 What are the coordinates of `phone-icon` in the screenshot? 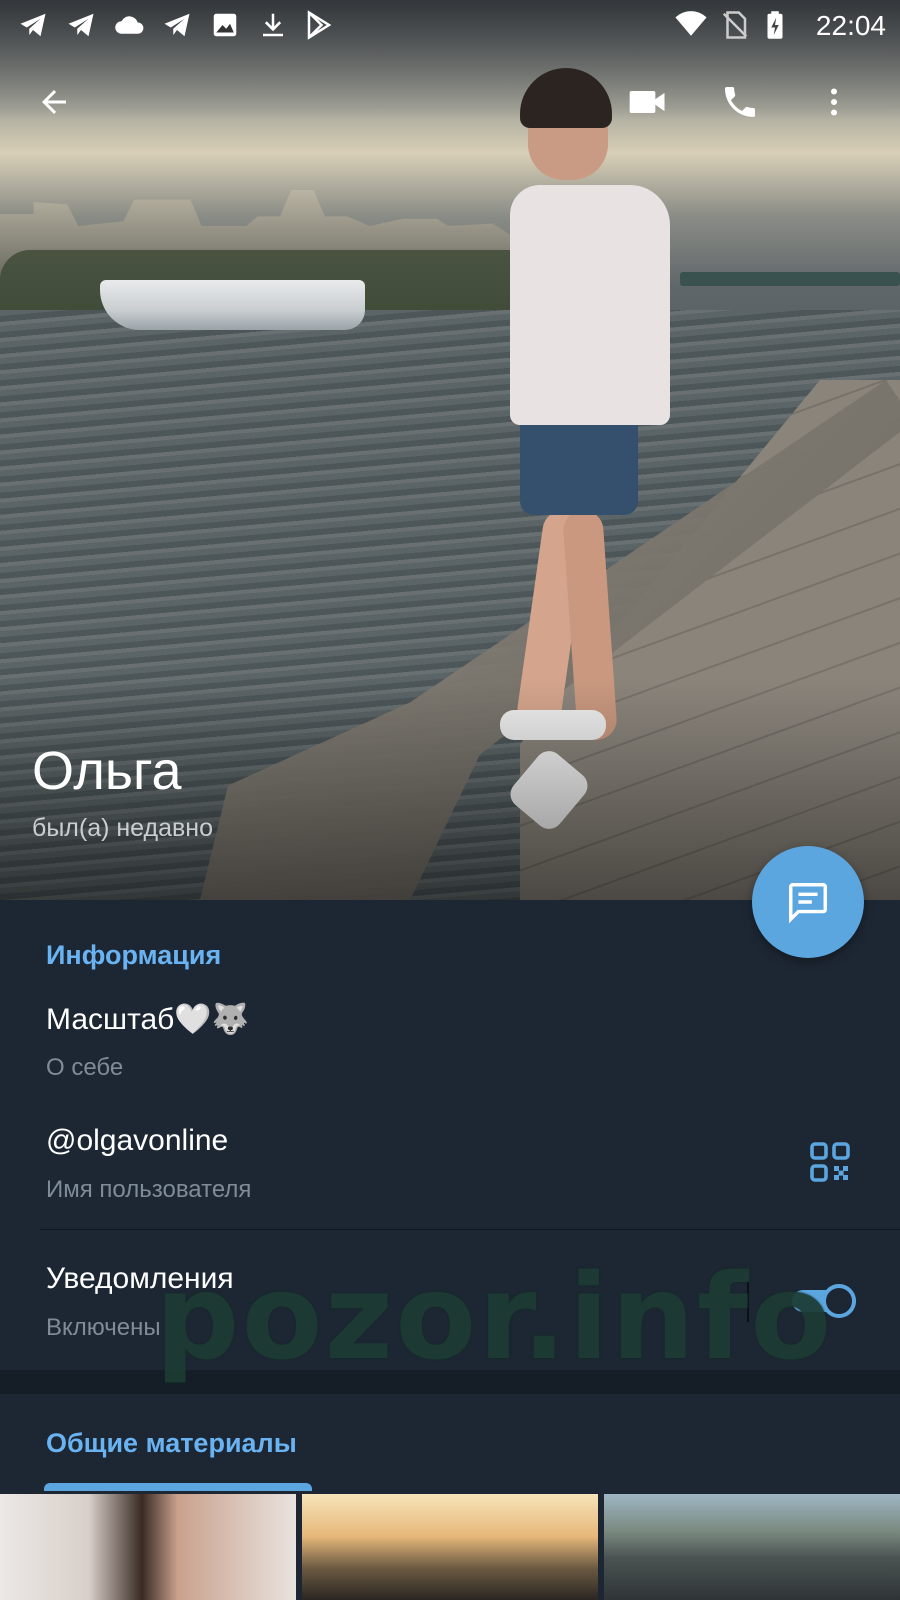 It's located at (740, 102).